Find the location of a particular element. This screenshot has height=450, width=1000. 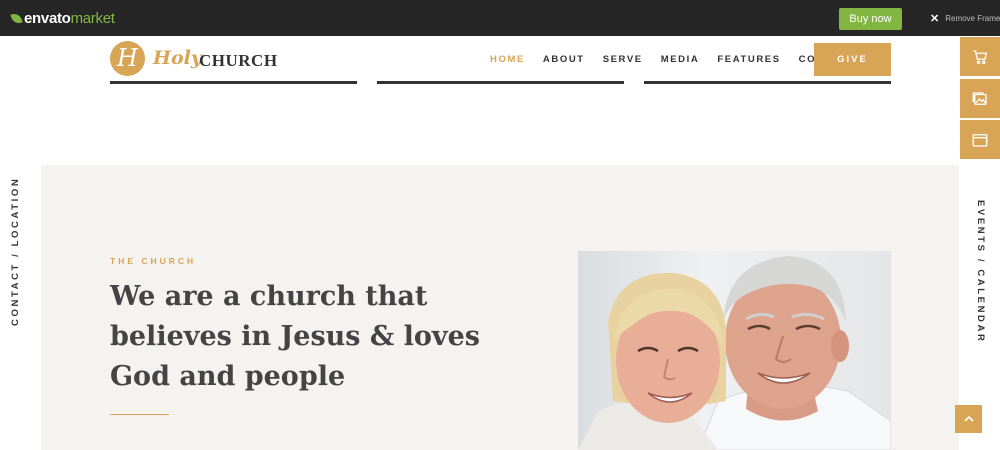

logo-text-holy: Holy is located at coordinates (177, 58).